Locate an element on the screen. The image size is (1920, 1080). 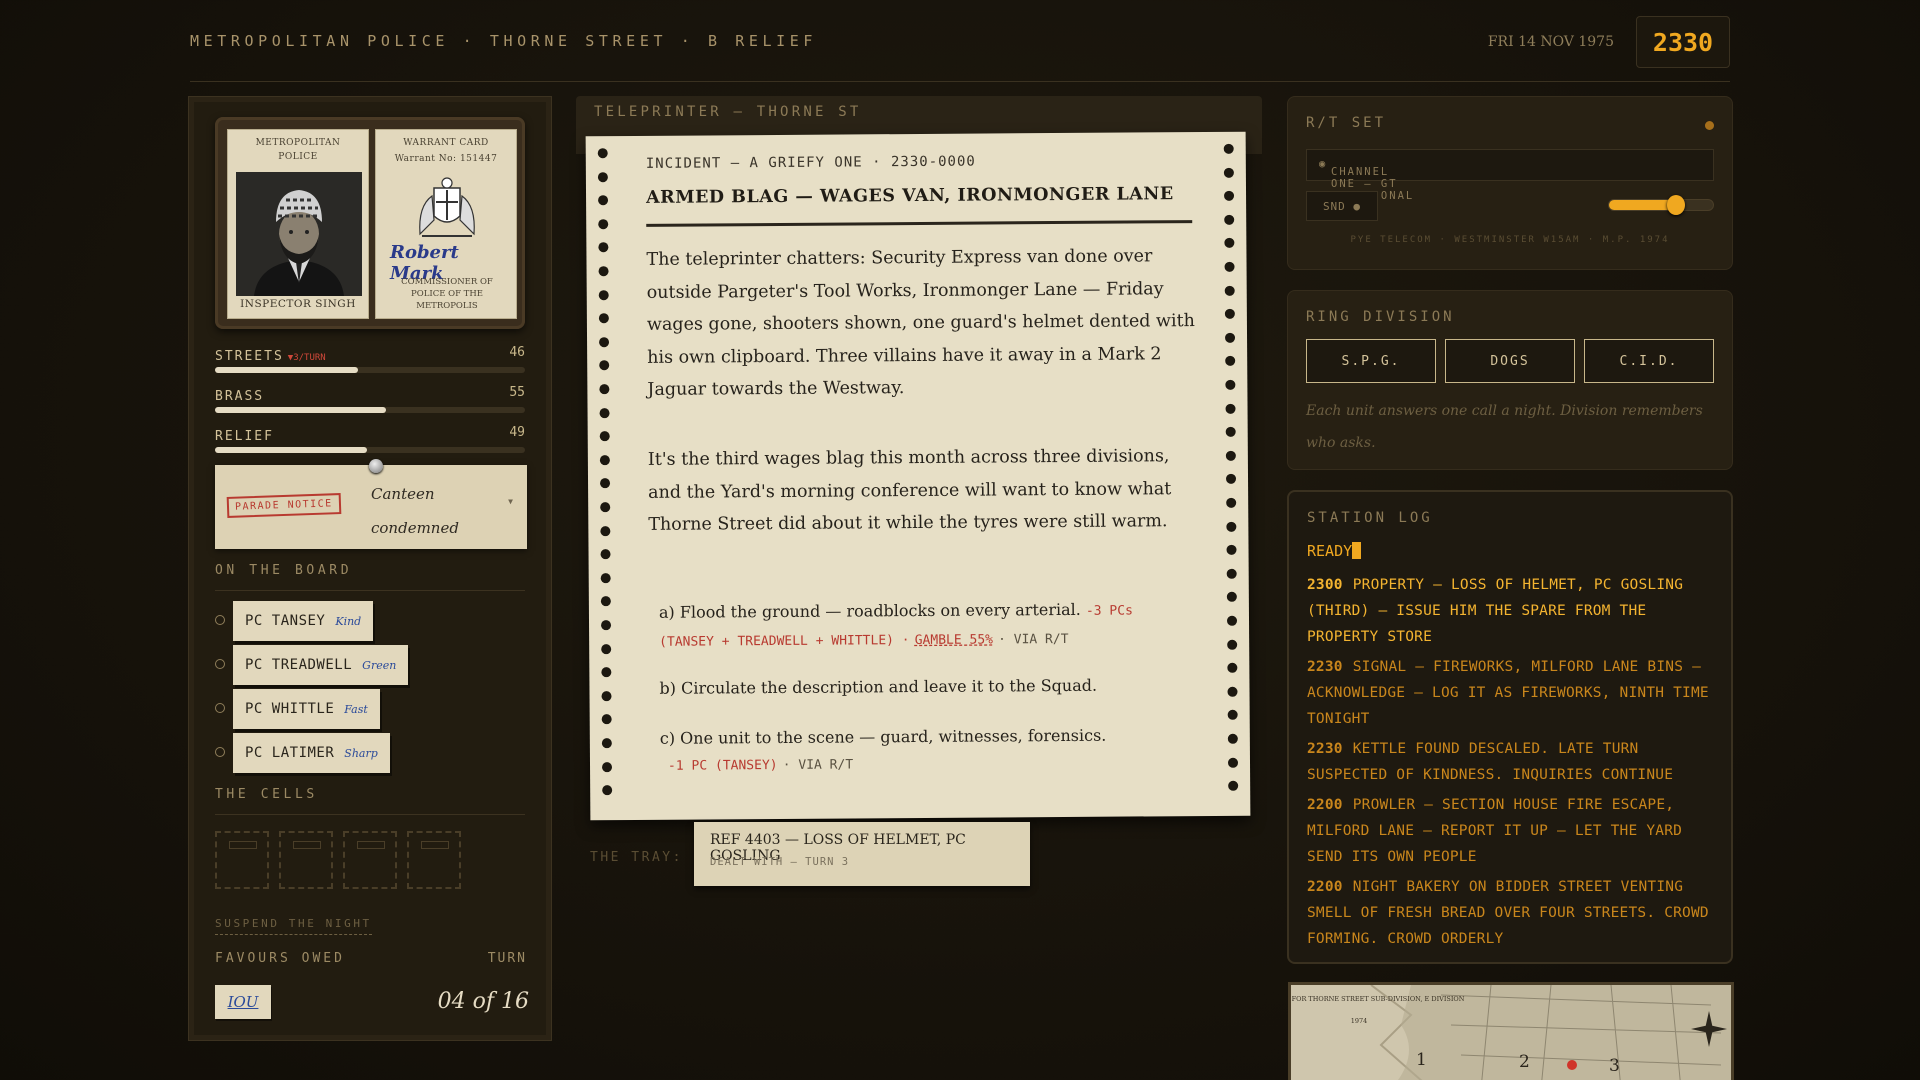
triangle-down-icon: ▼ is located at coordinates (510, 501).